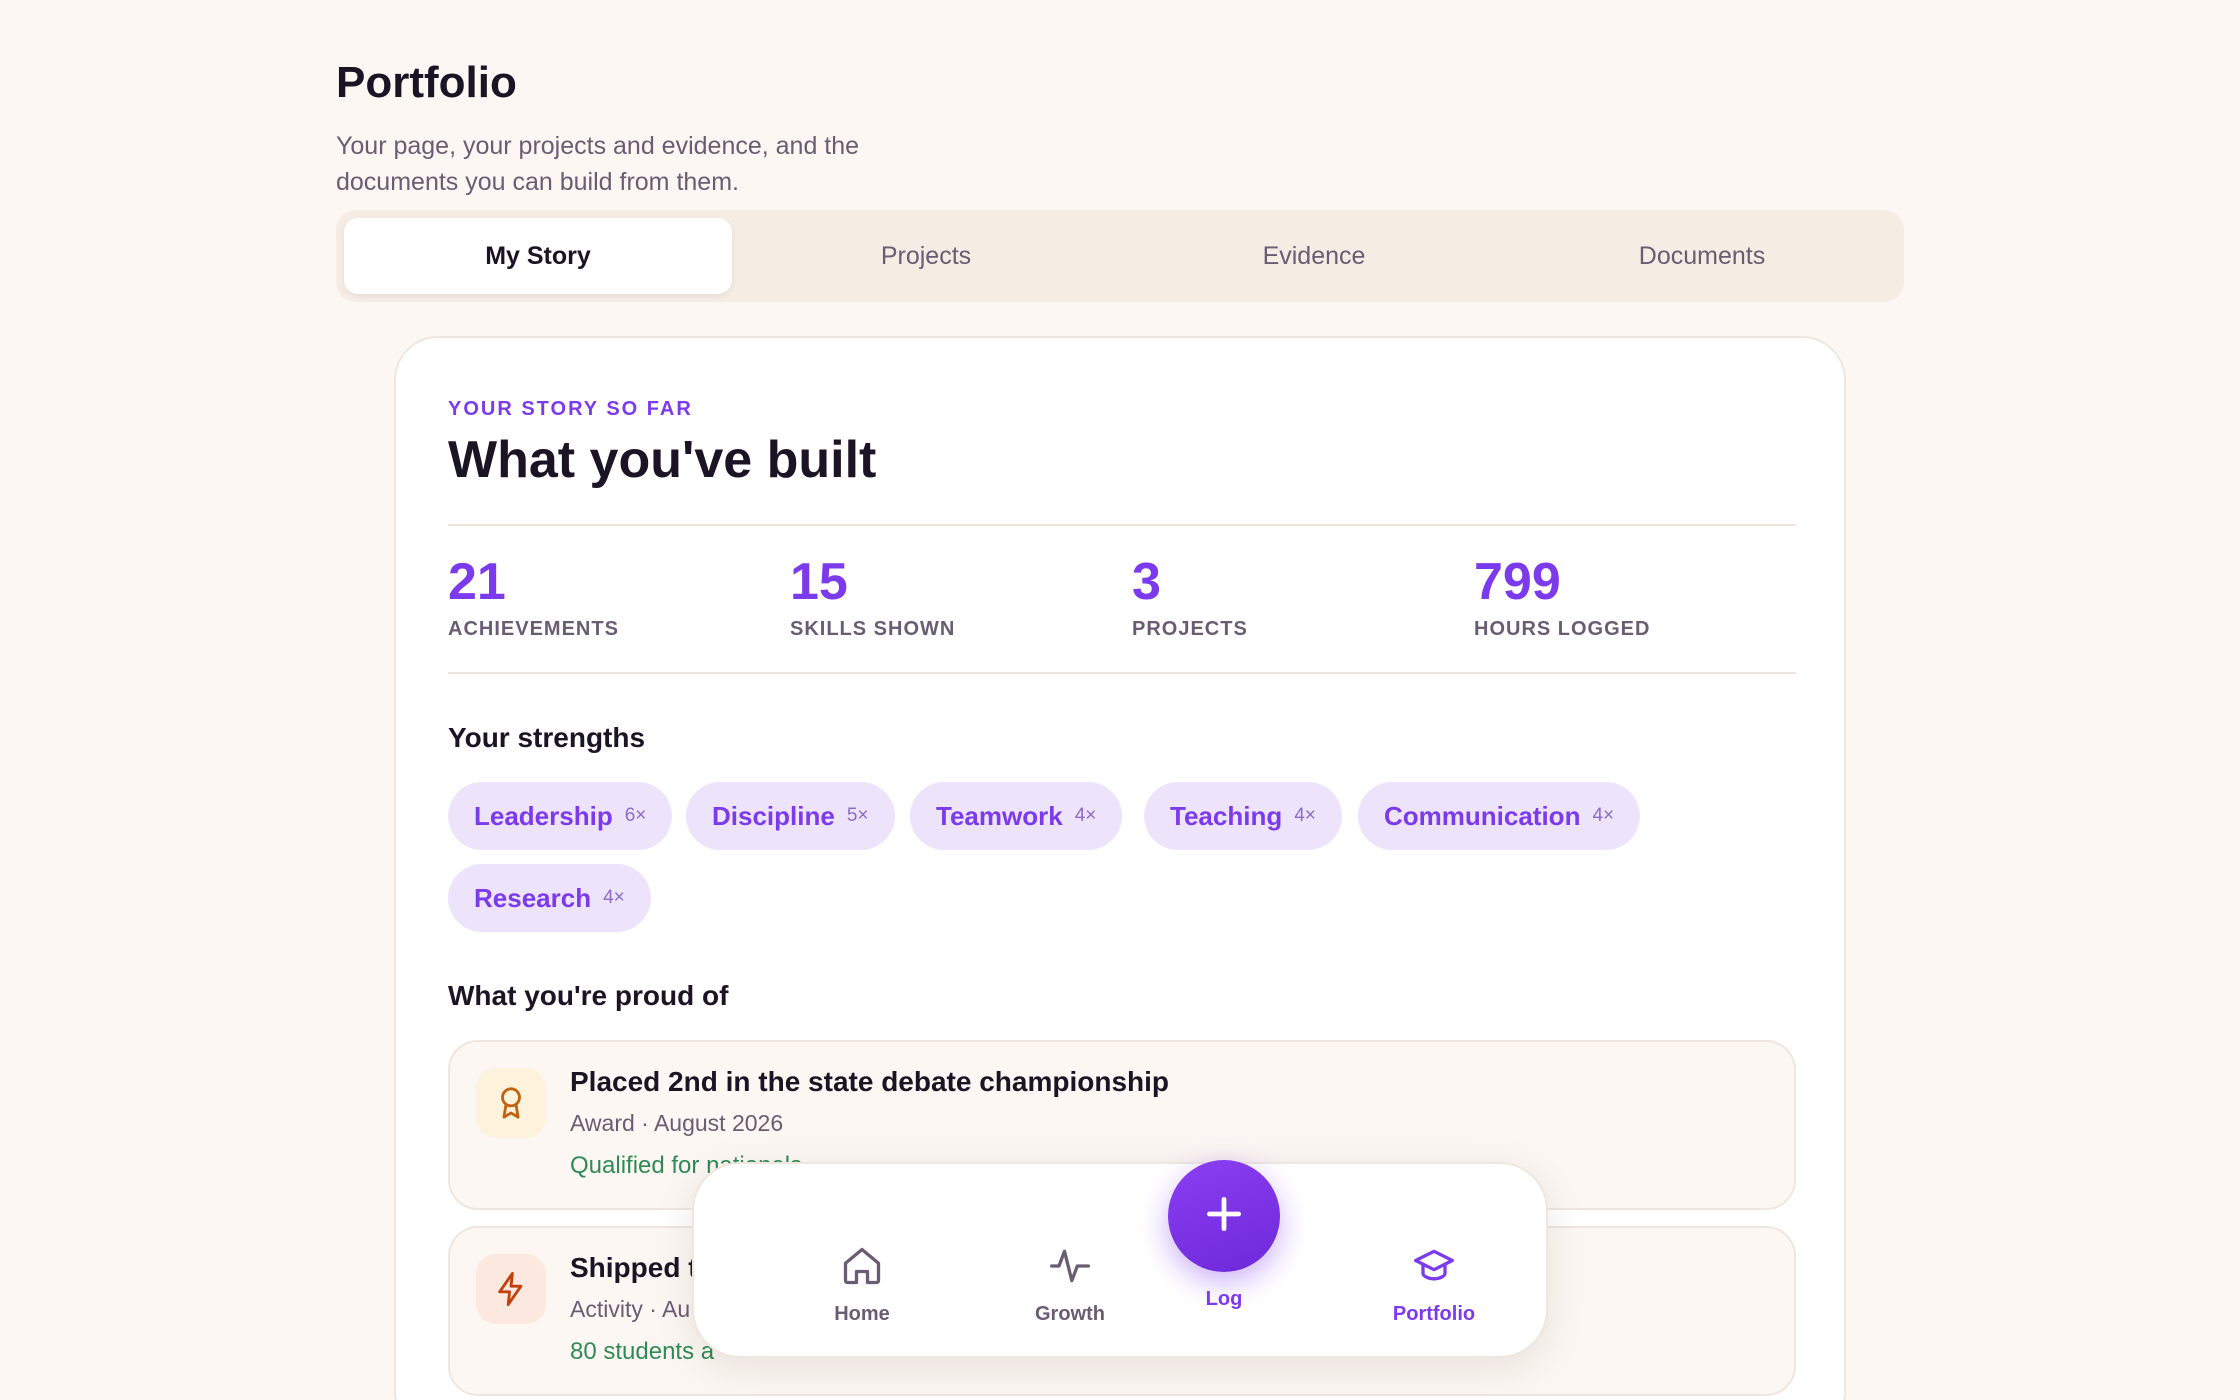 The height and width of the screenshot is (1400, 2240). Describe the element at coordinates (773, 815) in the screenshot. I see `chip-name: Discipline` at that location.